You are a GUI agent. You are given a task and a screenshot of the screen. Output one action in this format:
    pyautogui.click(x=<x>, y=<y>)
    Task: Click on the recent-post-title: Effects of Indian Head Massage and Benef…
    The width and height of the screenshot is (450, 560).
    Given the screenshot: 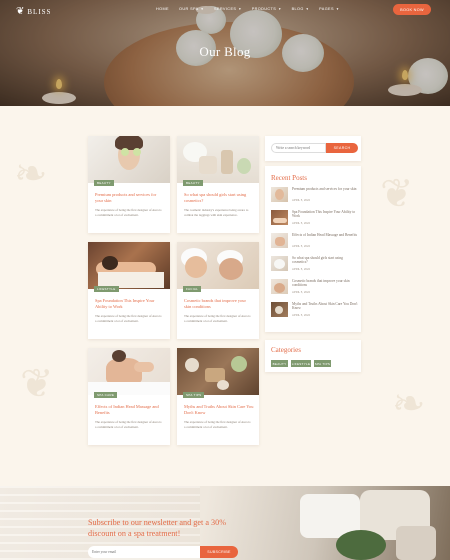 What is the action you would take?
    pyautogui.click(x=325, y=235)
    